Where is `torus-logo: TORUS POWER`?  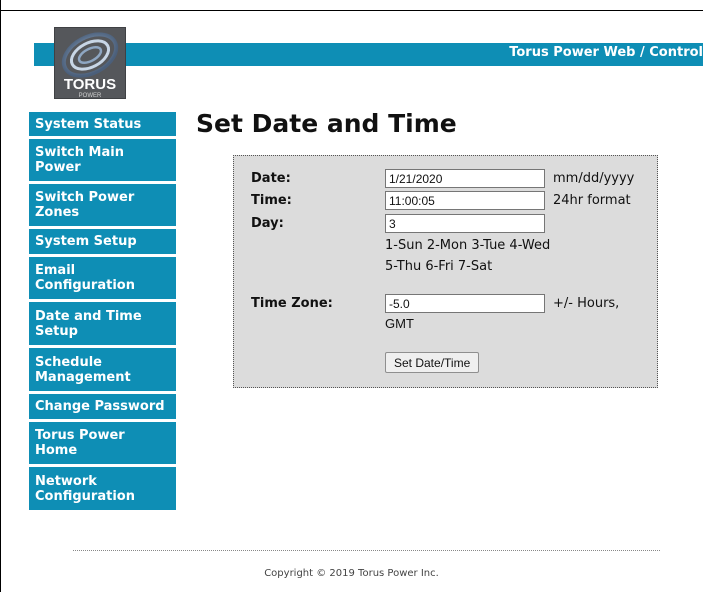
torus-logo: TORUS POWER is located at coordinates (90, 63).